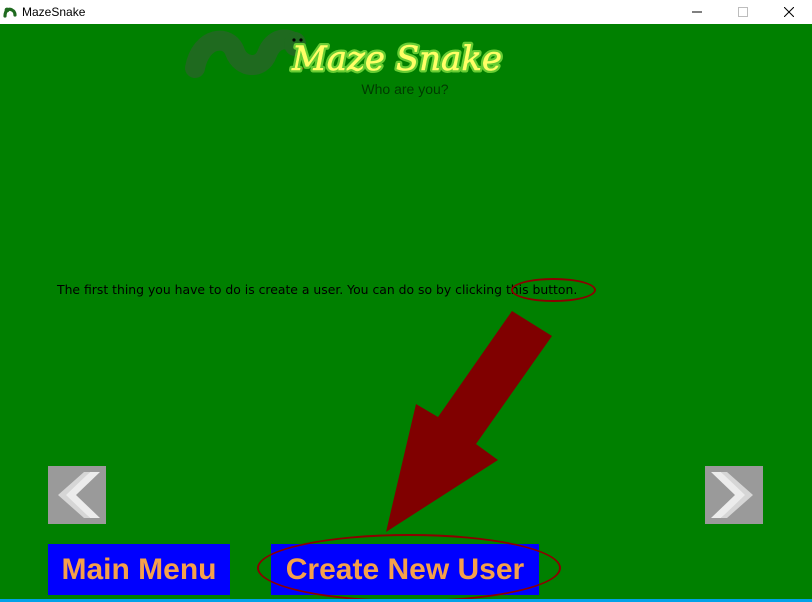 Image resolution: width=812 pixels, height=602 pixels. Describe the element at coordinates (396, 59) in the screenshot. I see `svg-text: Maze Snake` at that location.